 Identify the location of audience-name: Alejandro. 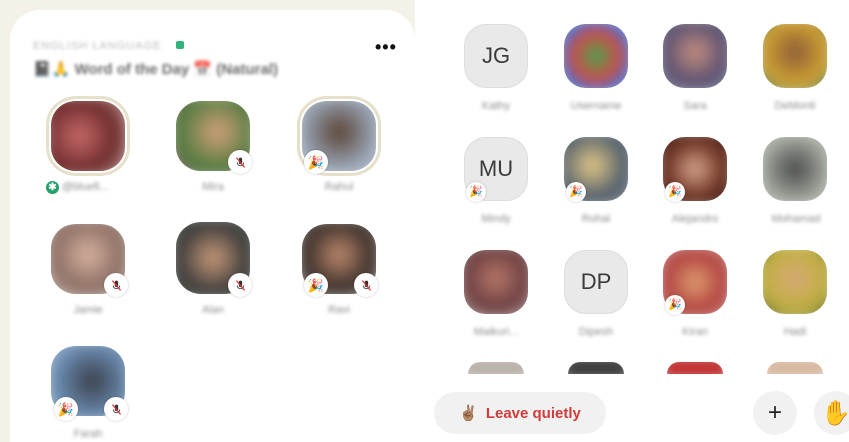
(695, 219).